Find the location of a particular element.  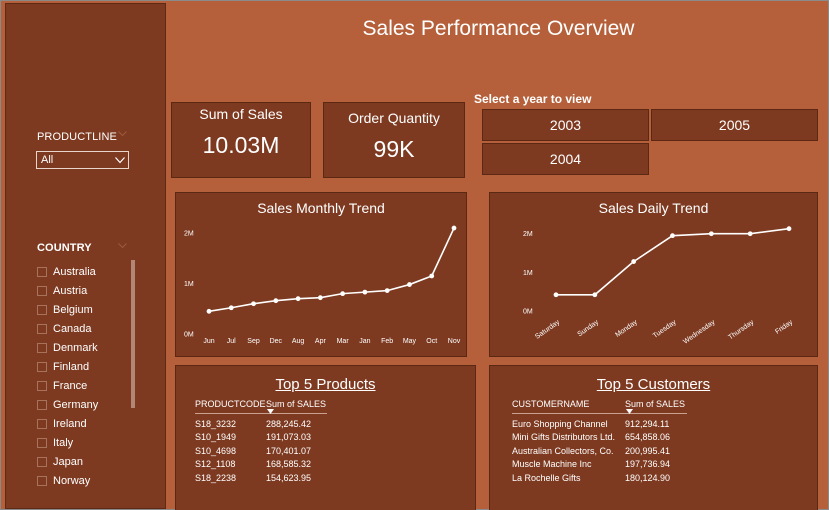

table-cell-name: La Rochelle Gifts is located at coordinates (546, 477).